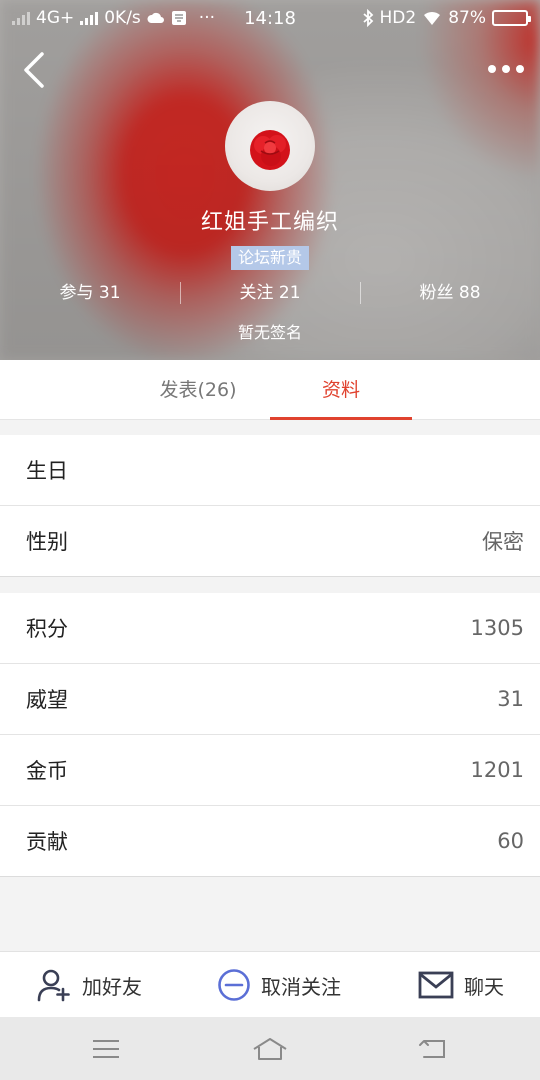  I want to click on add-user-icon, so click(53, 985).